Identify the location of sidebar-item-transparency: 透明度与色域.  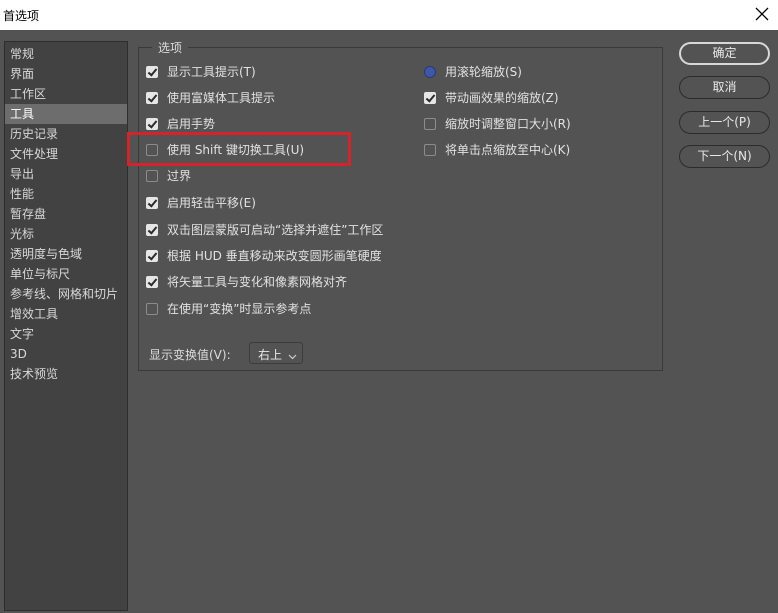
(66, 254).